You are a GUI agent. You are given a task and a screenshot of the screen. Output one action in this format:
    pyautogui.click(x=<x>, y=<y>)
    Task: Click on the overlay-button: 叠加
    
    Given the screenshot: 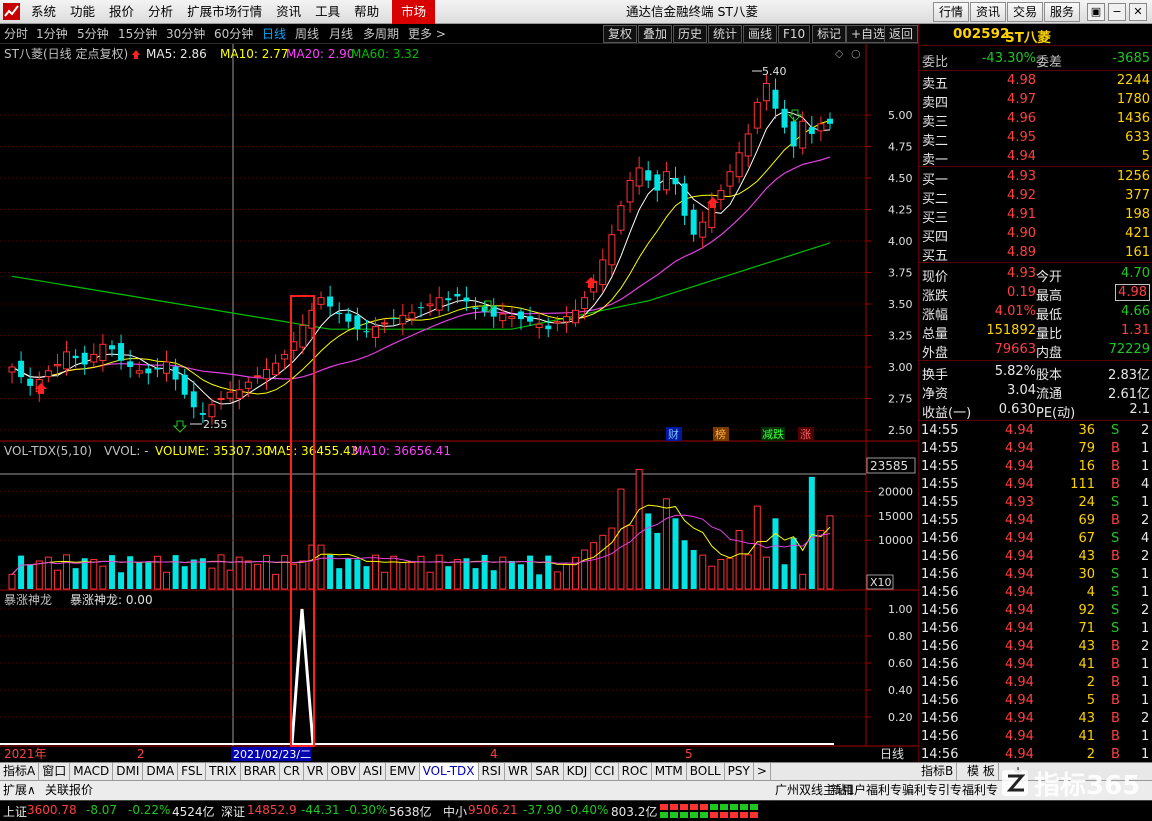 What is the action you would take?
    pyautogui.click(x=655, y=34)
    